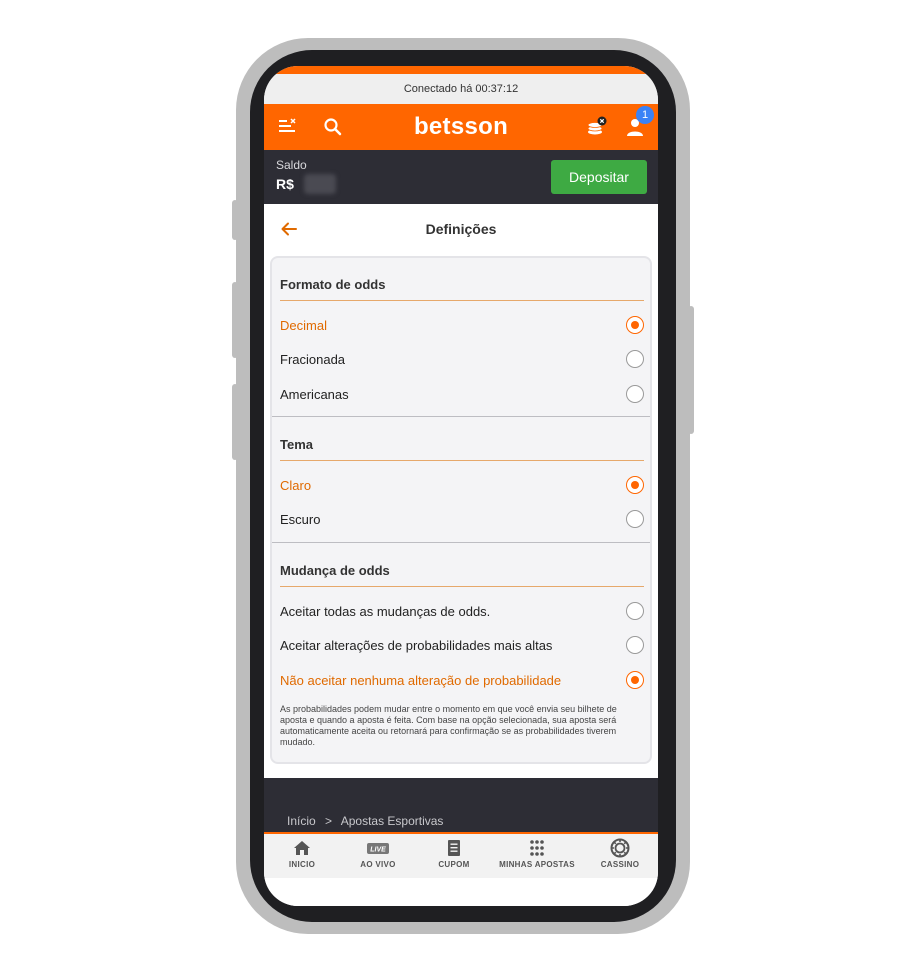  What do you see at coordinates (461, 806) in the screenshot?
I see `footer-area: Início > Apostas Esportivas` at bounding box center [461, 806].